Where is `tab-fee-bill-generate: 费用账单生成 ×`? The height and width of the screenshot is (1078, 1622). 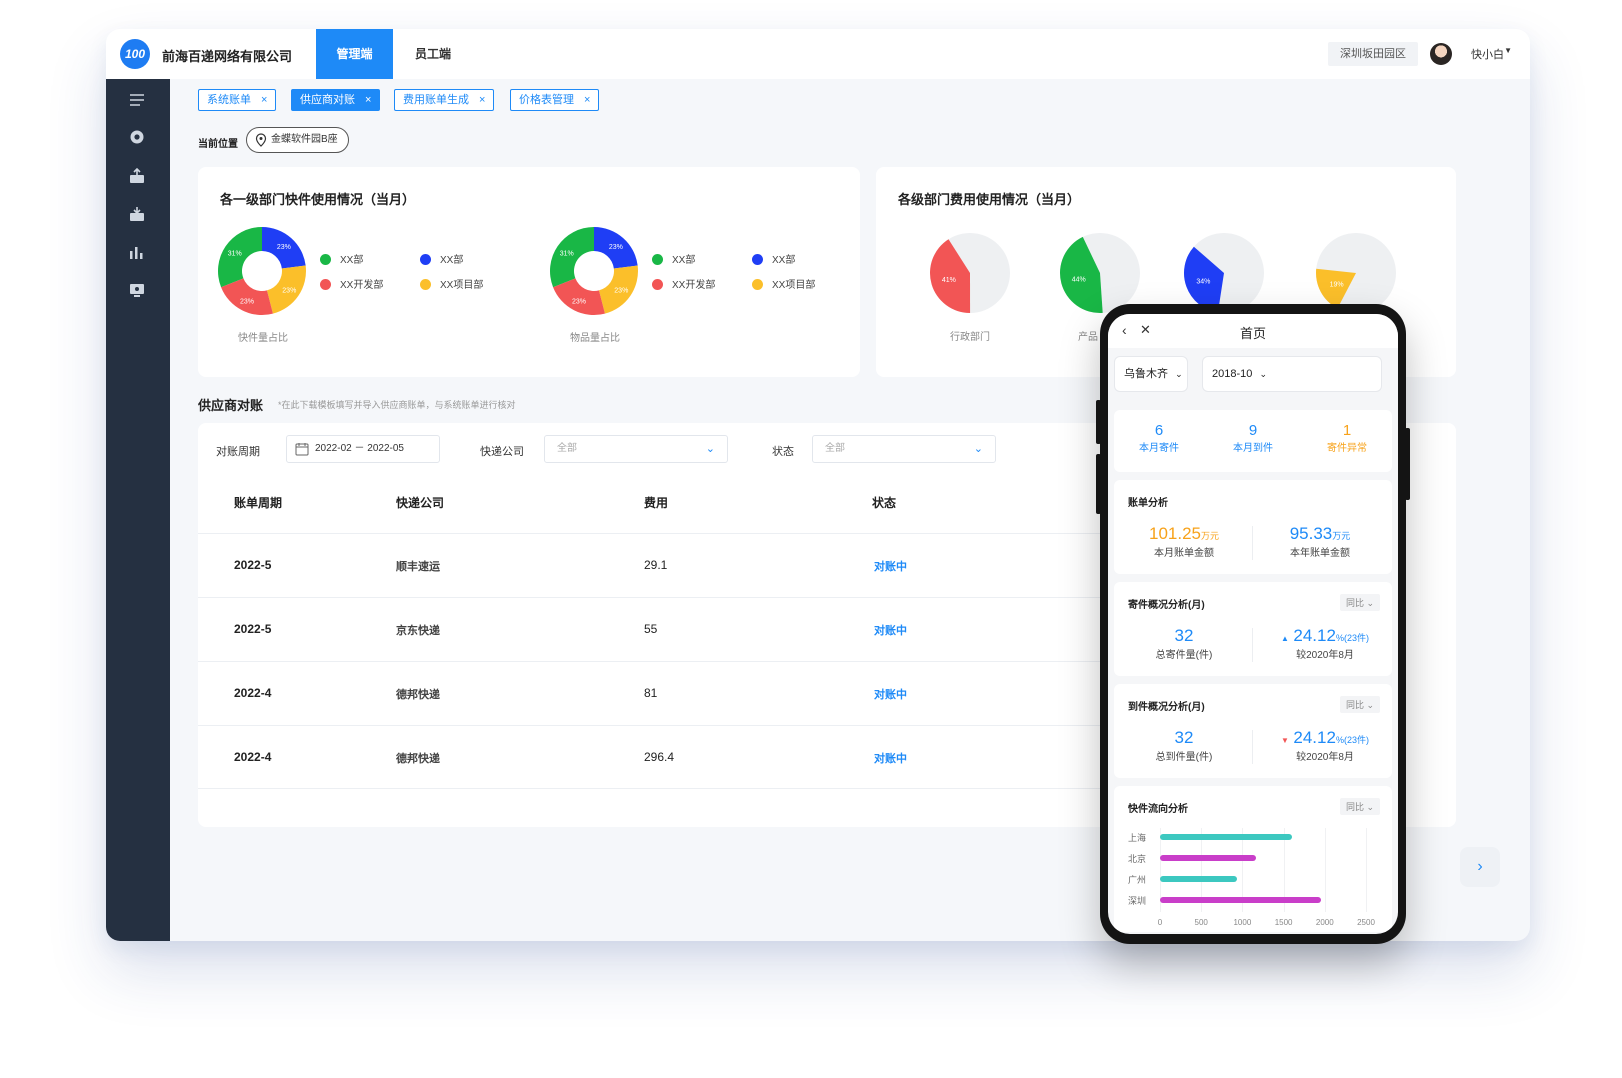 tab-fee-bill-generate: 费用账单生成 × is located at coordinates (444, 100).